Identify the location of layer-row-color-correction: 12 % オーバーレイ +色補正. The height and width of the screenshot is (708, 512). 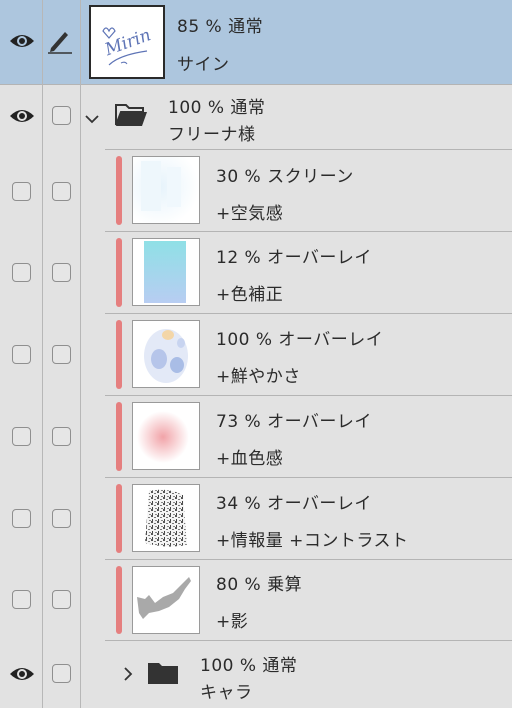
(256, 272).